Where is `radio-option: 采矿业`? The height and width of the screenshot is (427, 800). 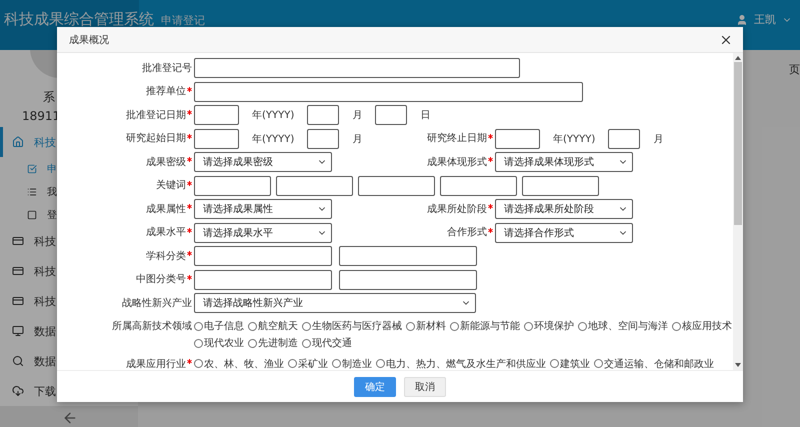
radio-option: 采矿业 is located at coordinates (308, 363).